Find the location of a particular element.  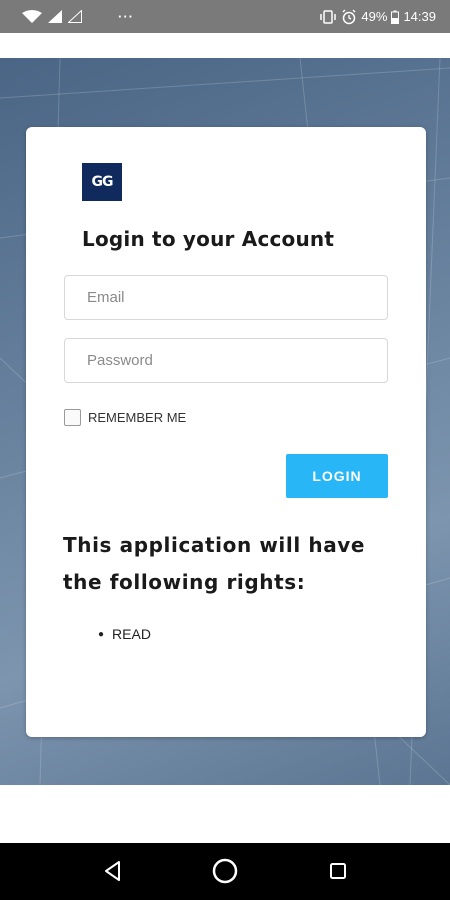

bottom-strip is located at coordinates (225, 814).